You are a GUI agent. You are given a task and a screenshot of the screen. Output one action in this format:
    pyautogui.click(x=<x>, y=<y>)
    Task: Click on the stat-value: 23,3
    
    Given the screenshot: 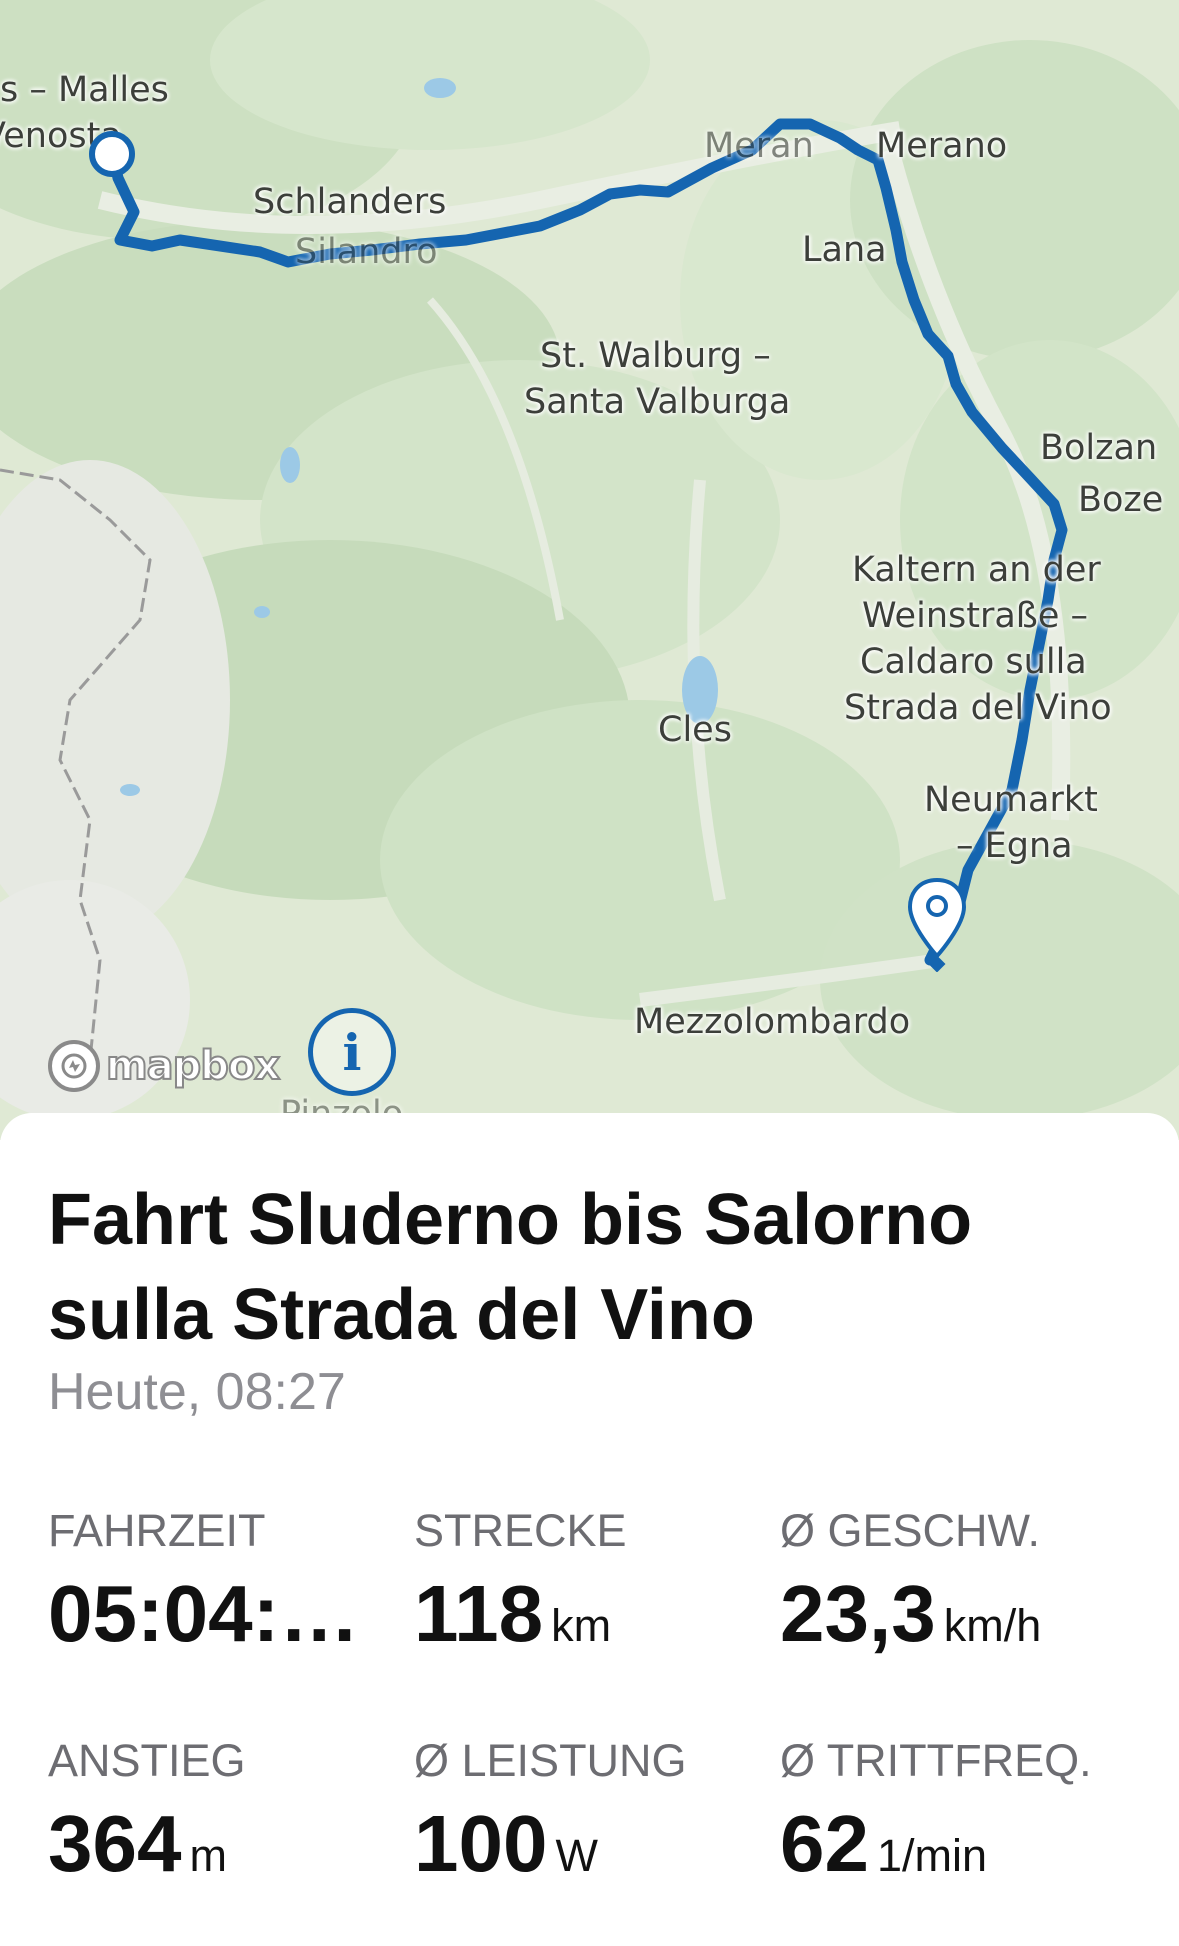 What is the action you would take?
    pyautogui.click(x=858, y=1613)
    